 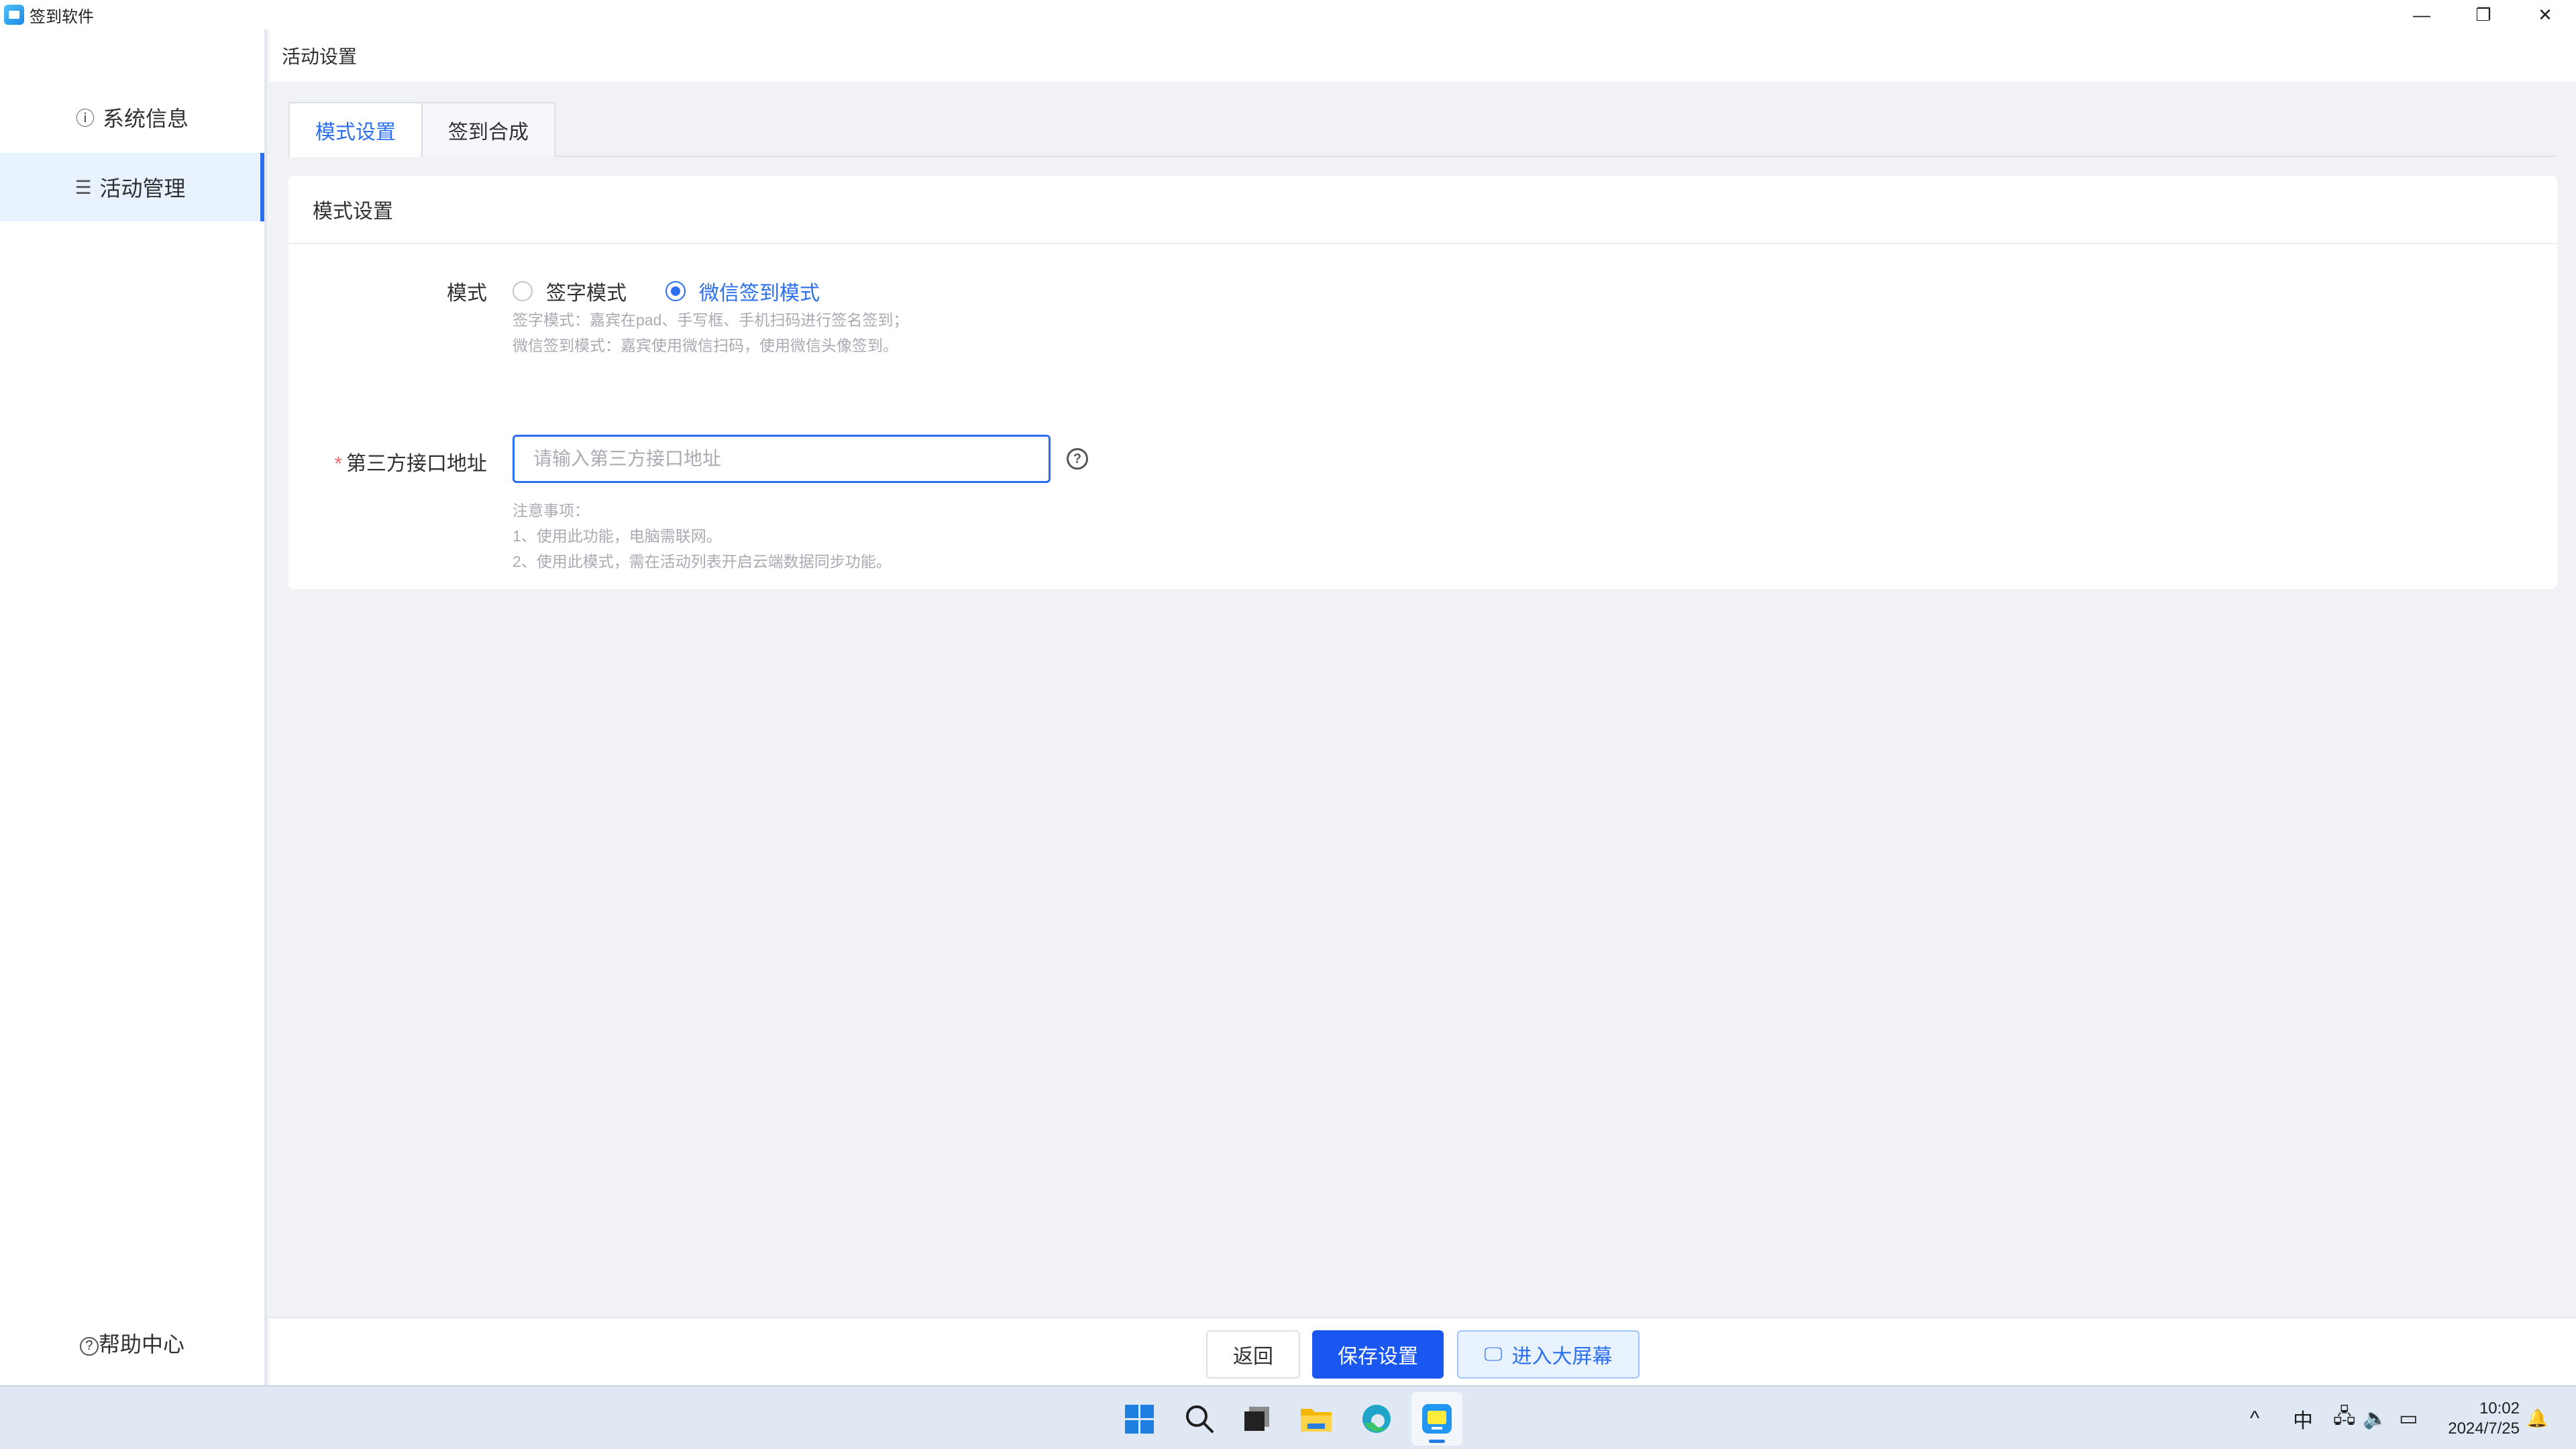 What do you see at coordinates (1422, 129) in the screenshot?
I see `tab-bar: 模式设置 签到合成` at bounding box center [1422, 129].